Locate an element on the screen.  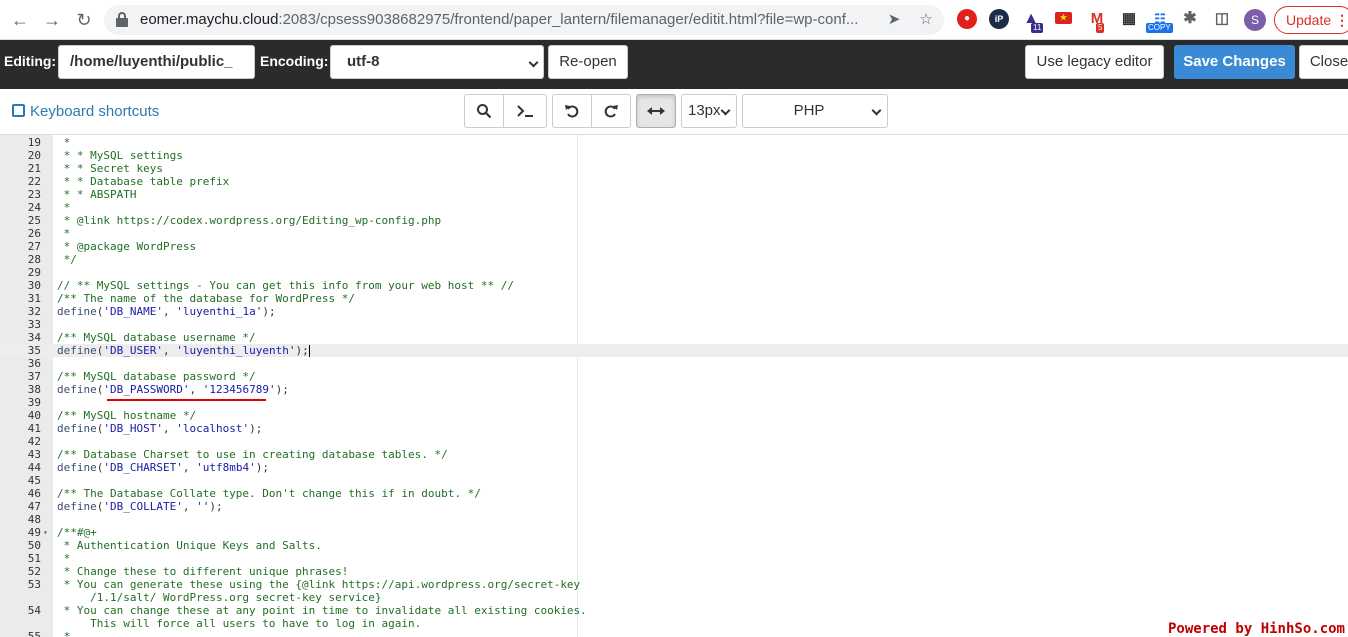
code-line: 55 * is located at coordinates (674, 633).